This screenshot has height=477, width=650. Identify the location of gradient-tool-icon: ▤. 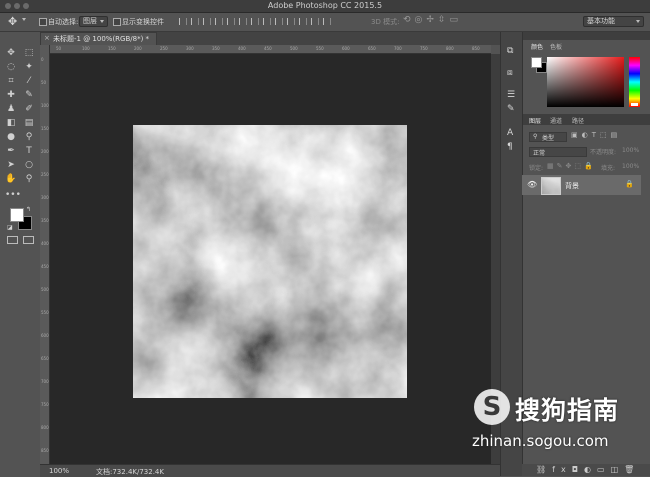
(29, 123).